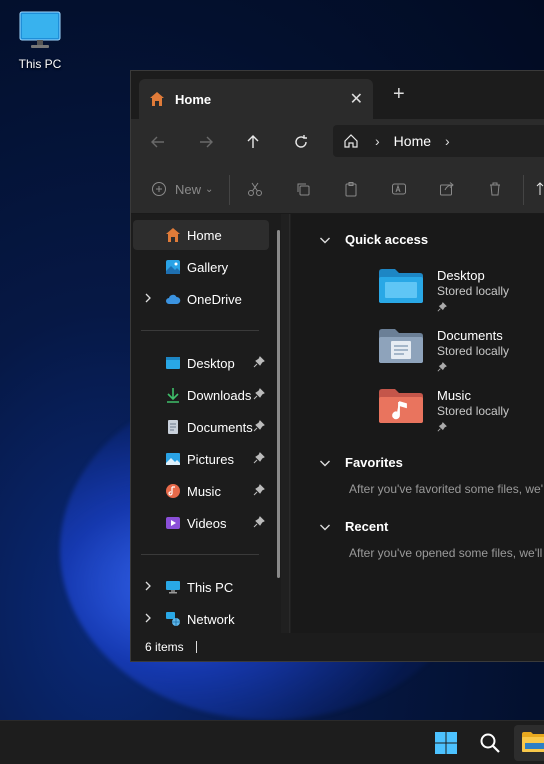 This screenshot has width=544, height=764. Describe the element at coordinates (255, 189) in the screenshot. I see `cut-button` at that location.